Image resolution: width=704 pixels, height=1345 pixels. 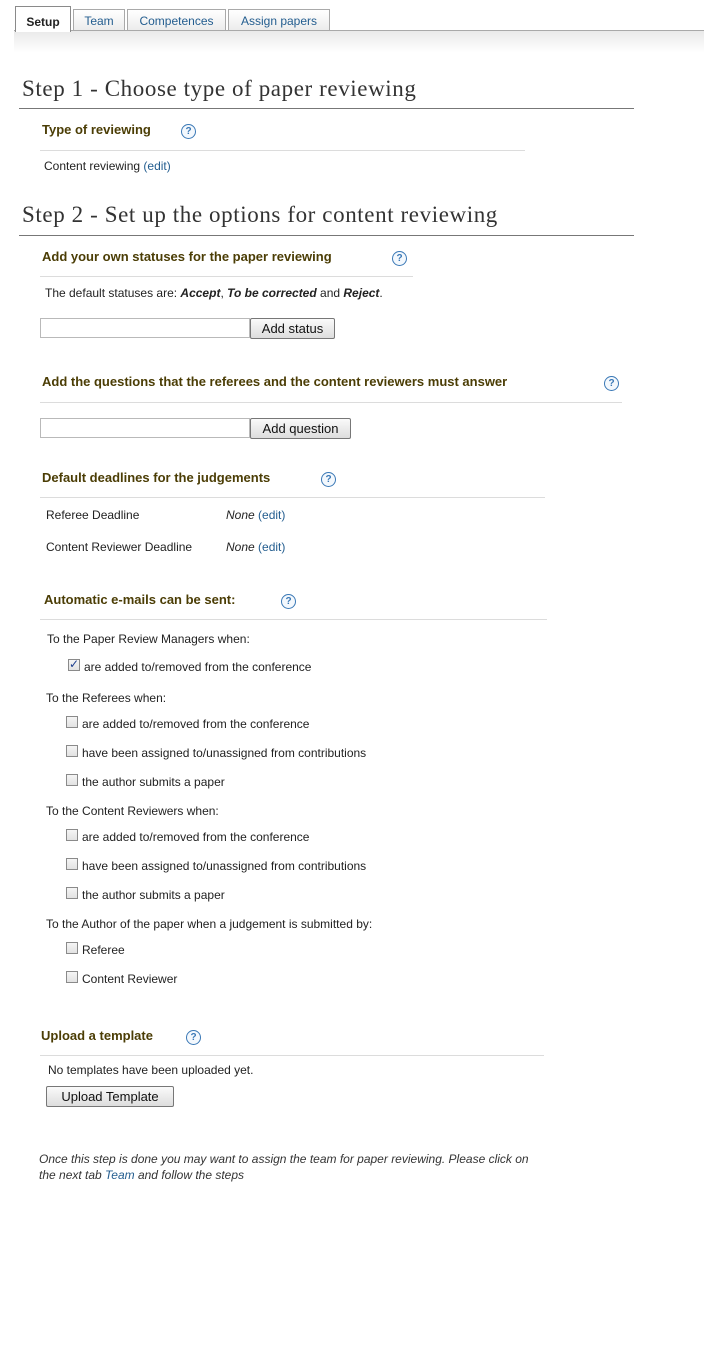 I want to click on template-help-icon: ?, so click(x=193, y=1037).